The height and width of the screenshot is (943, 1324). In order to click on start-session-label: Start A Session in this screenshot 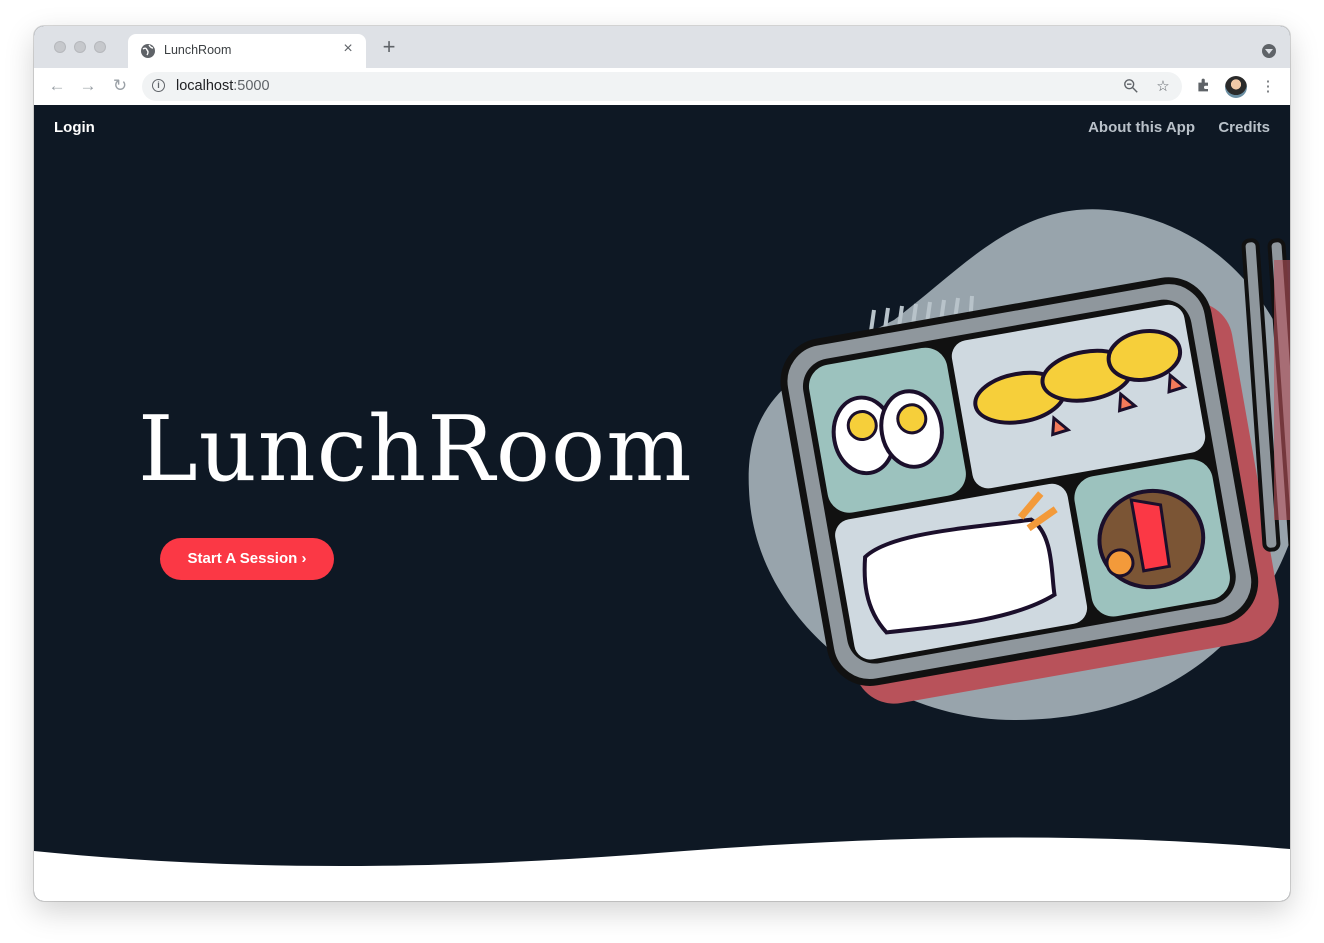, I will do `click(242, 558)`.